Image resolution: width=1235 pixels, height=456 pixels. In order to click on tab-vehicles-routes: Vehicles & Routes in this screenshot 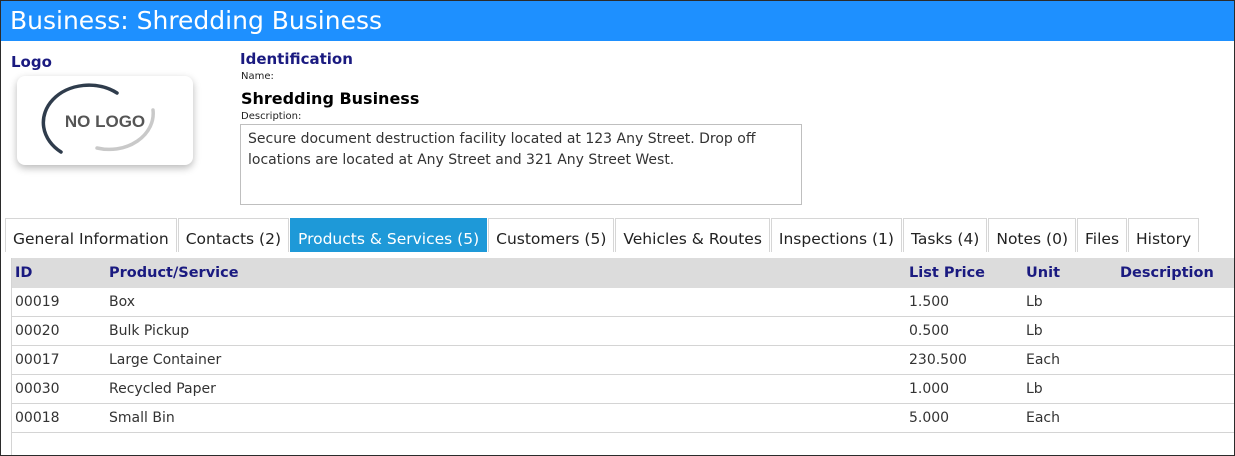, I will do `click(692, 235)`.